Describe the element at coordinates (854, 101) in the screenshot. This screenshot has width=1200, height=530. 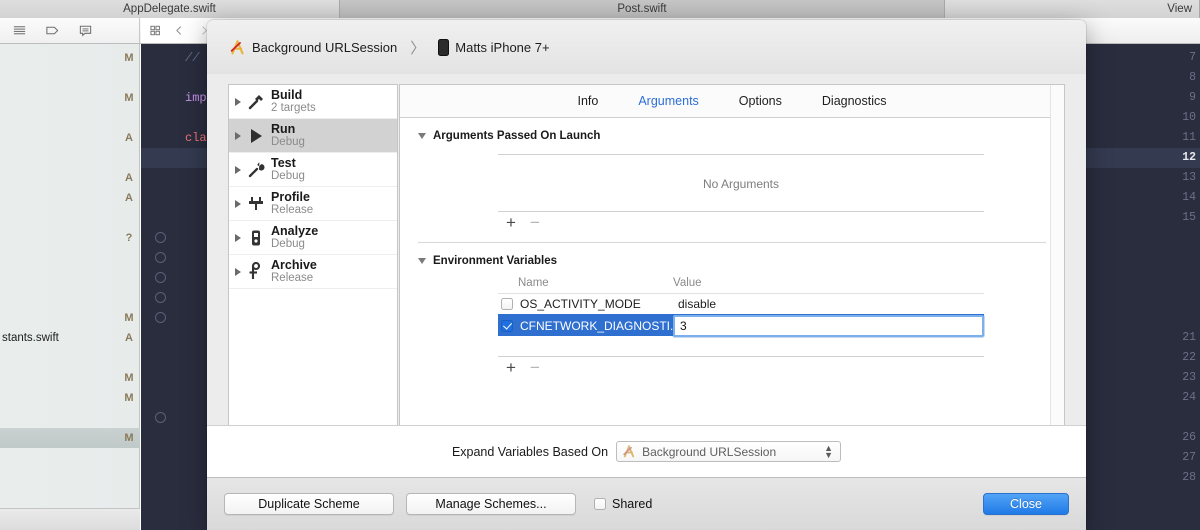
I see `tab-diagnostics: Diagnostics` at that location.